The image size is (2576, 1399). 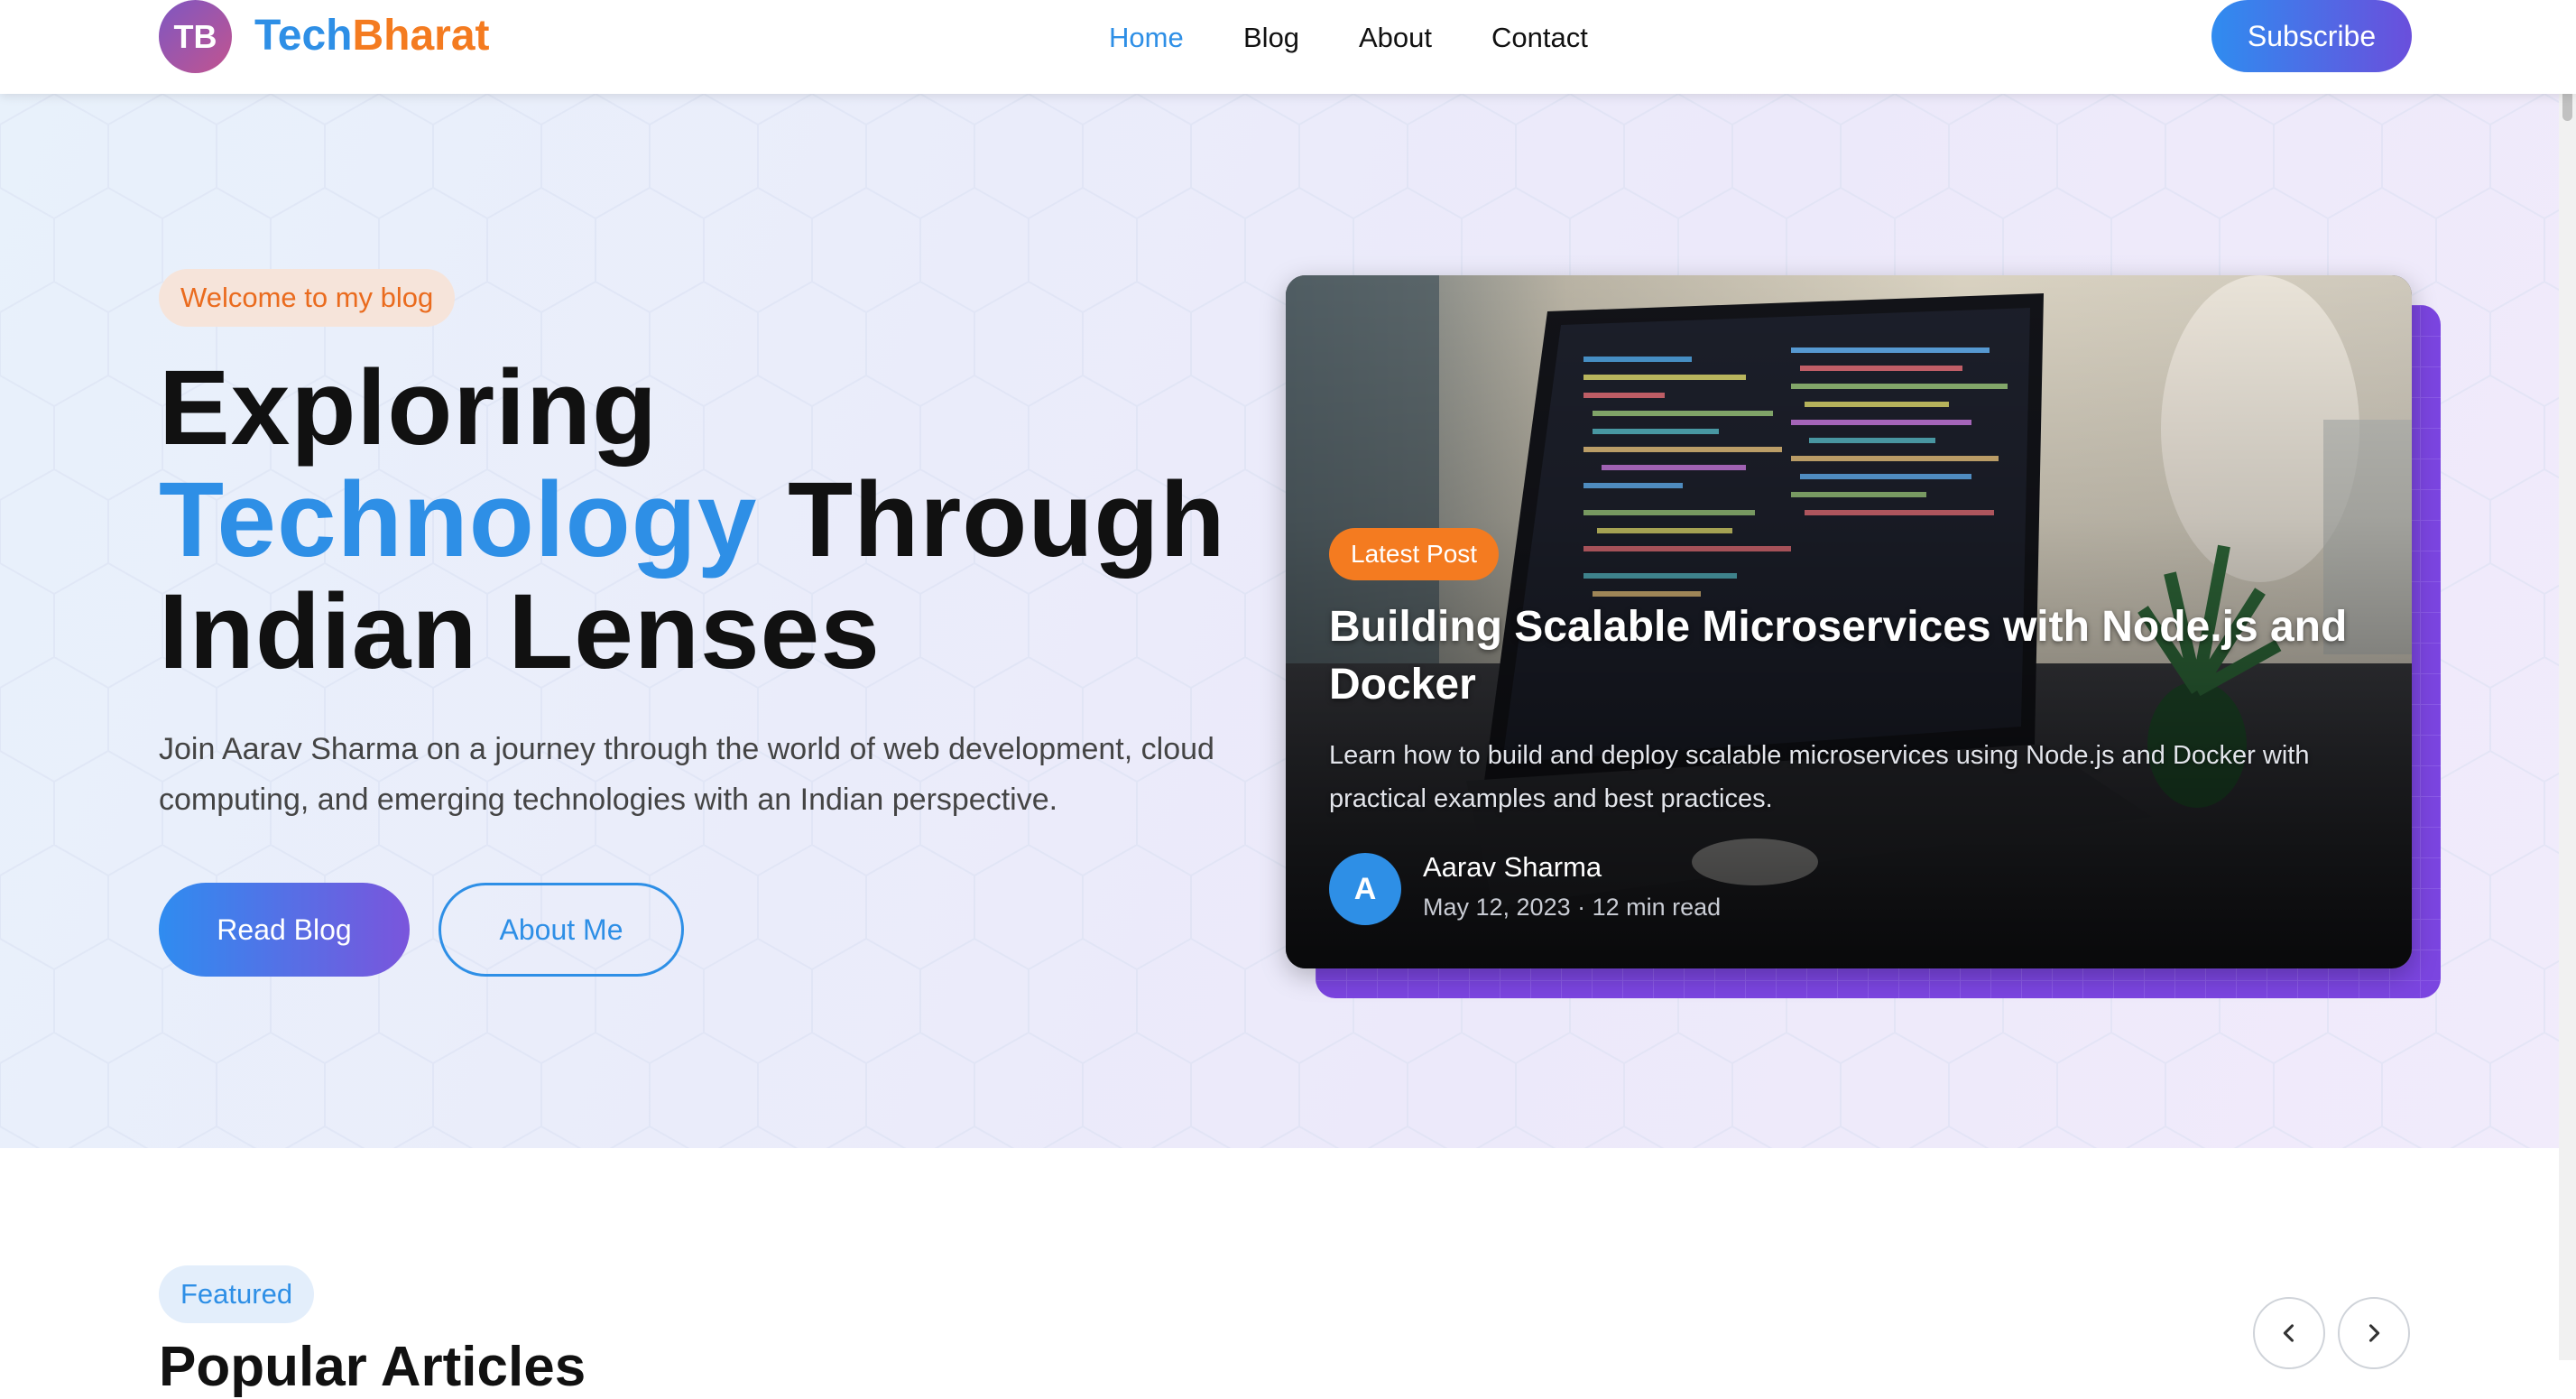 I want to click on nav-item-blog: Blog, so click(x=1271, y=38).